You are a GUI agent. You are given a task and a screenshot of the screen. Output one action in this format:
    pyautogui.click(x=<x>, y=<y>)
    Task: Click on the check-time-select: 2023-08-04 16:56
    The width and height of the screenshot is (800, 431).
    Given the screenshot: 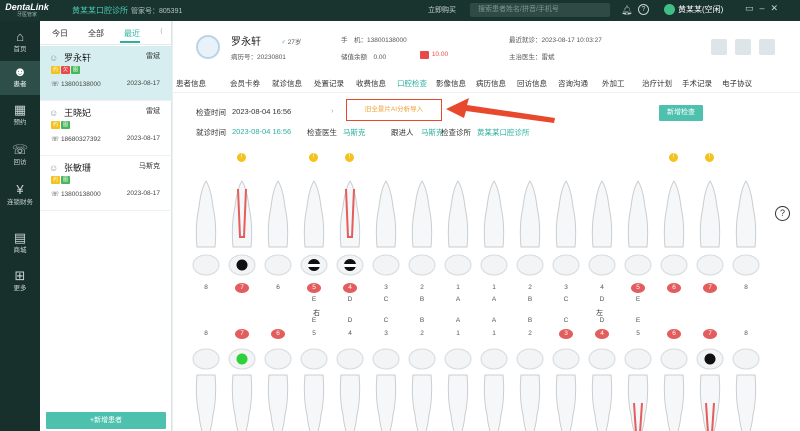 What is the action you would take?
    pyautogui.click(x=261, y=111)
    